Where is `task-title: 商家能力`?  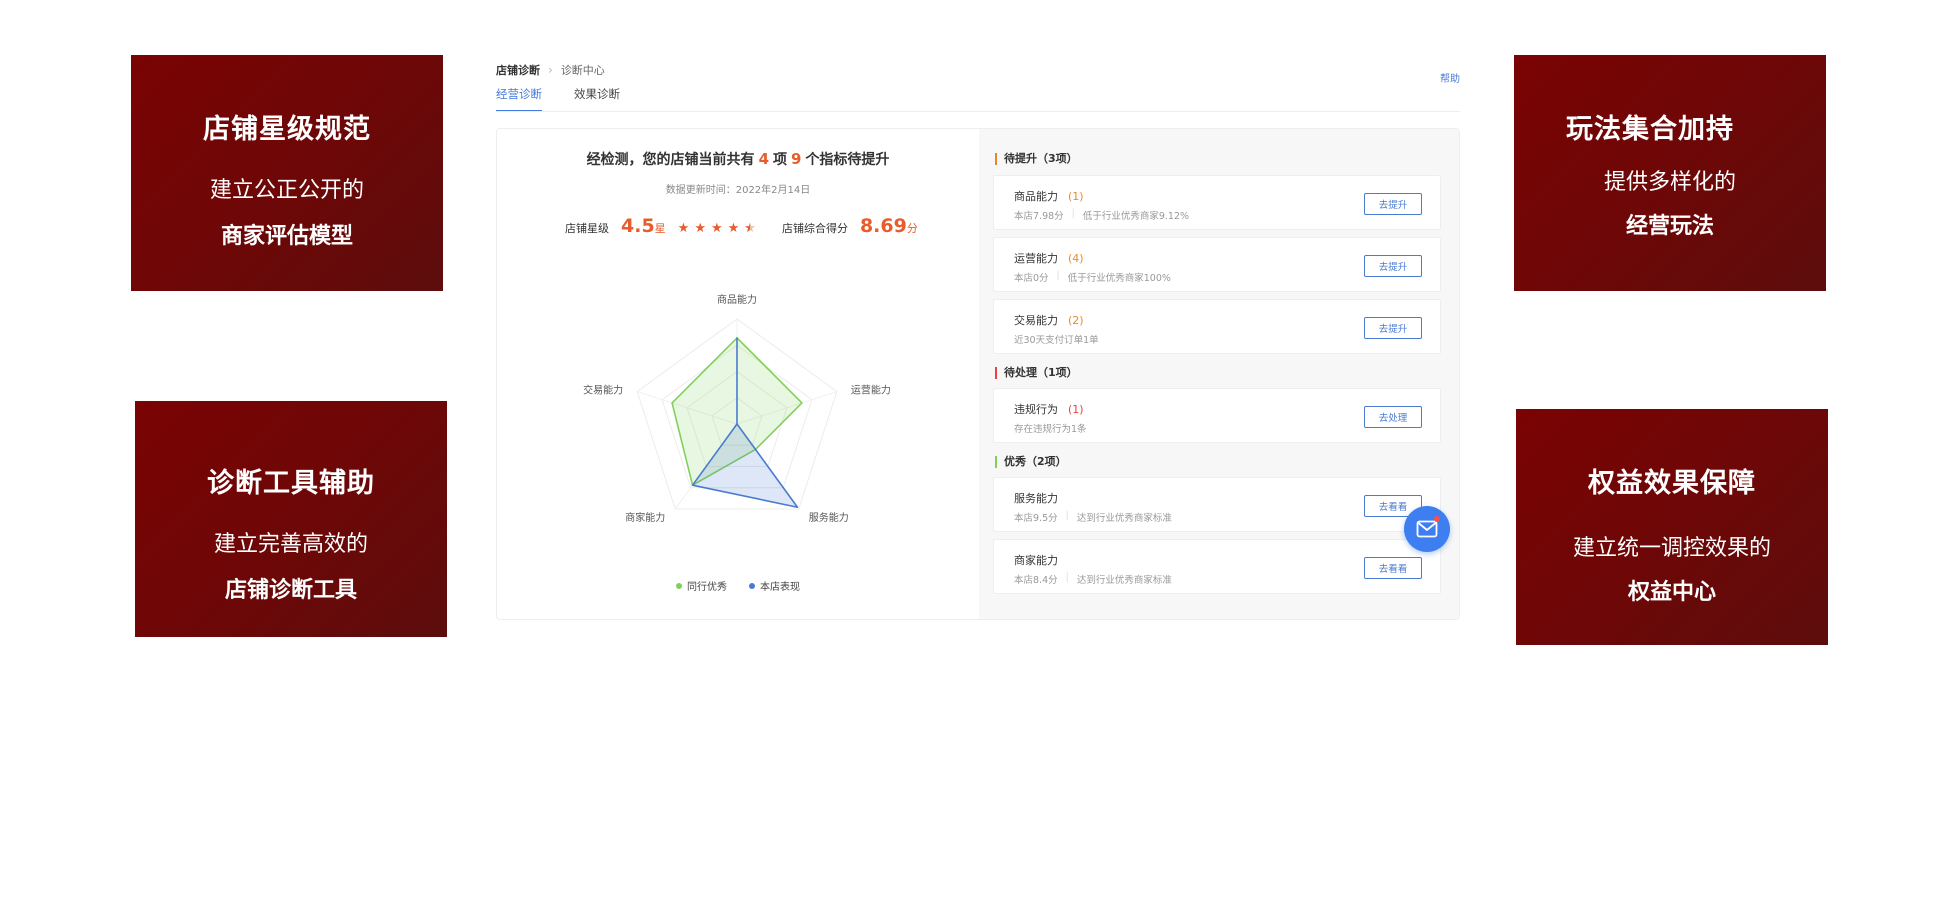 task-title: 商家能力 is located at coordinates (1036, 560).